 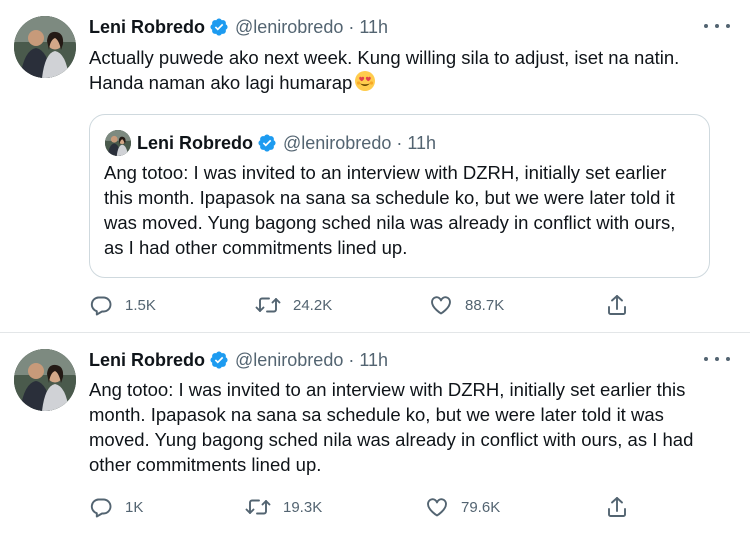 I want to click on action-bar: 1K 19.3K 79.6K, so click(x=369, y=507).